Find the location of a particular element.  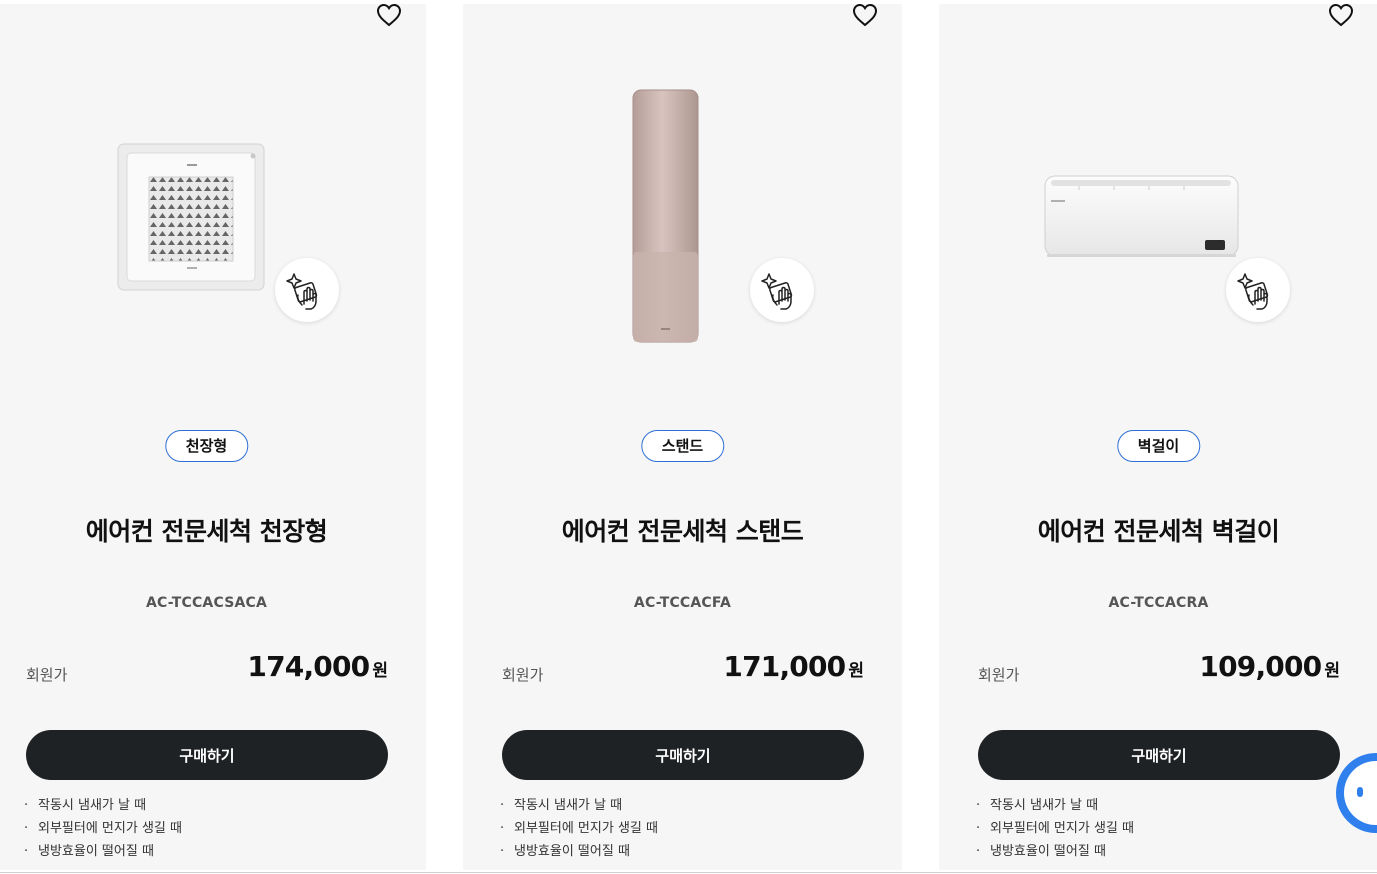

price: 174,000 원 is located at coordinates (317, 666).